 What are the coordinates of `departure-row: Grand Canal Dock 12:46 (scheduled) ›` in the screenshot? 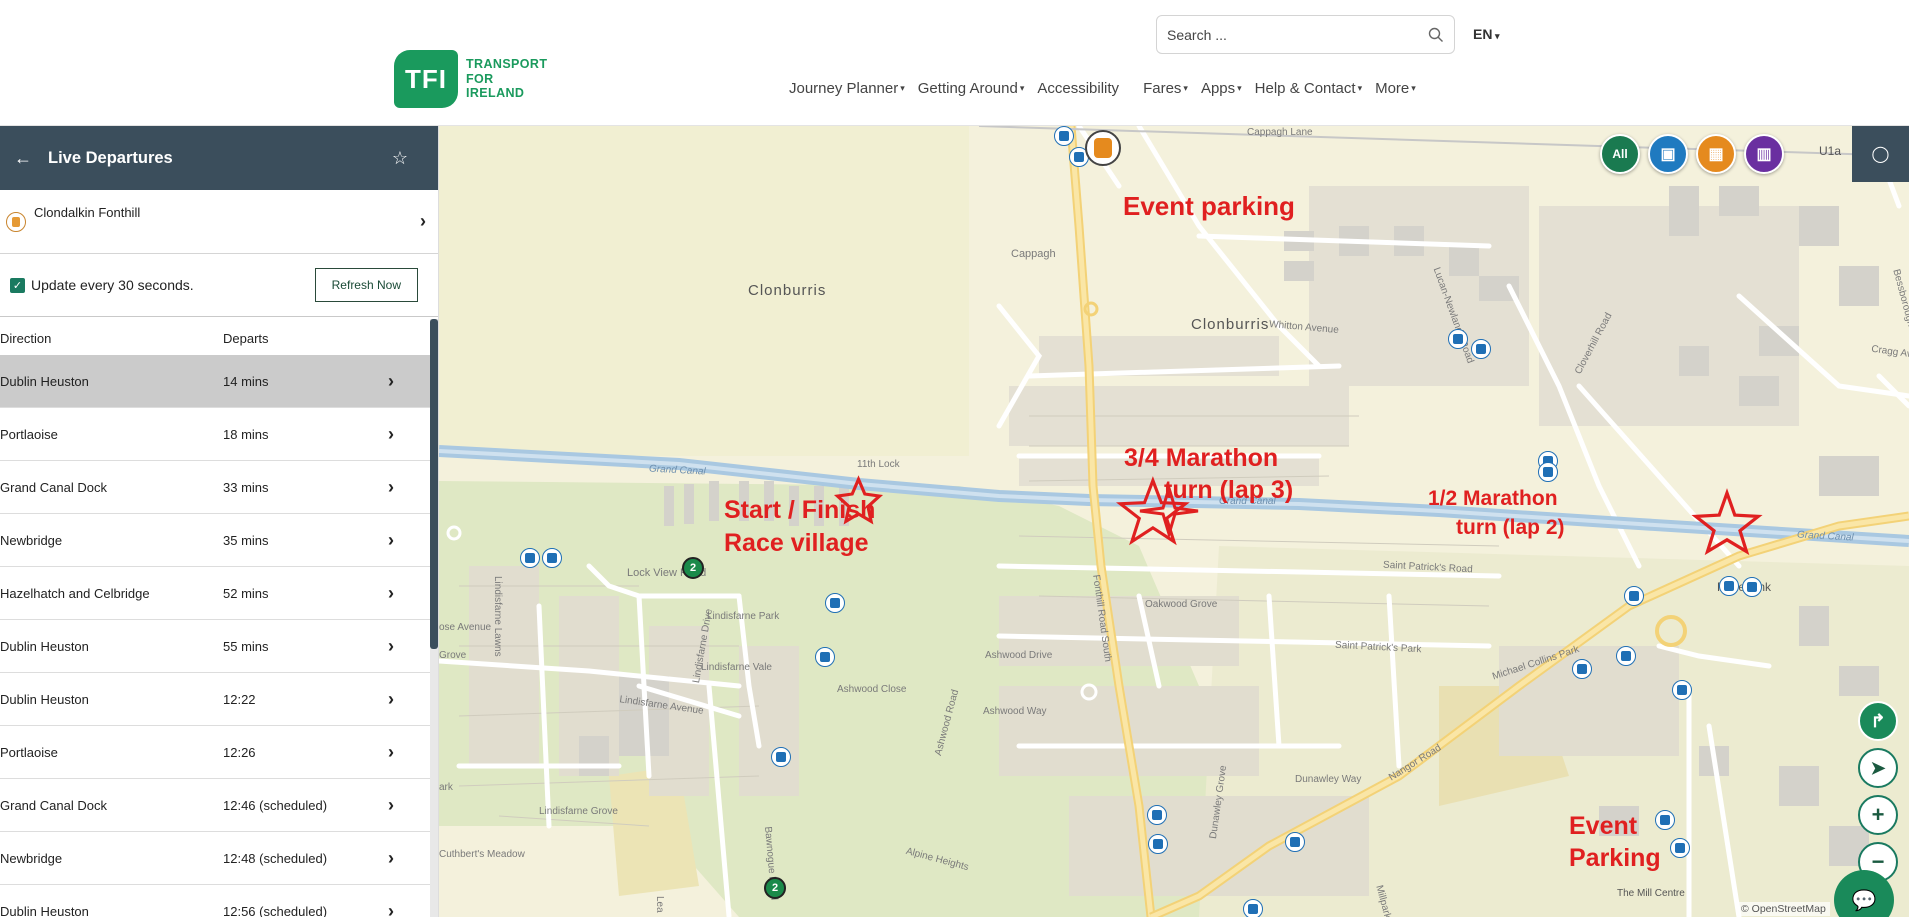 It's located at (215, 805).